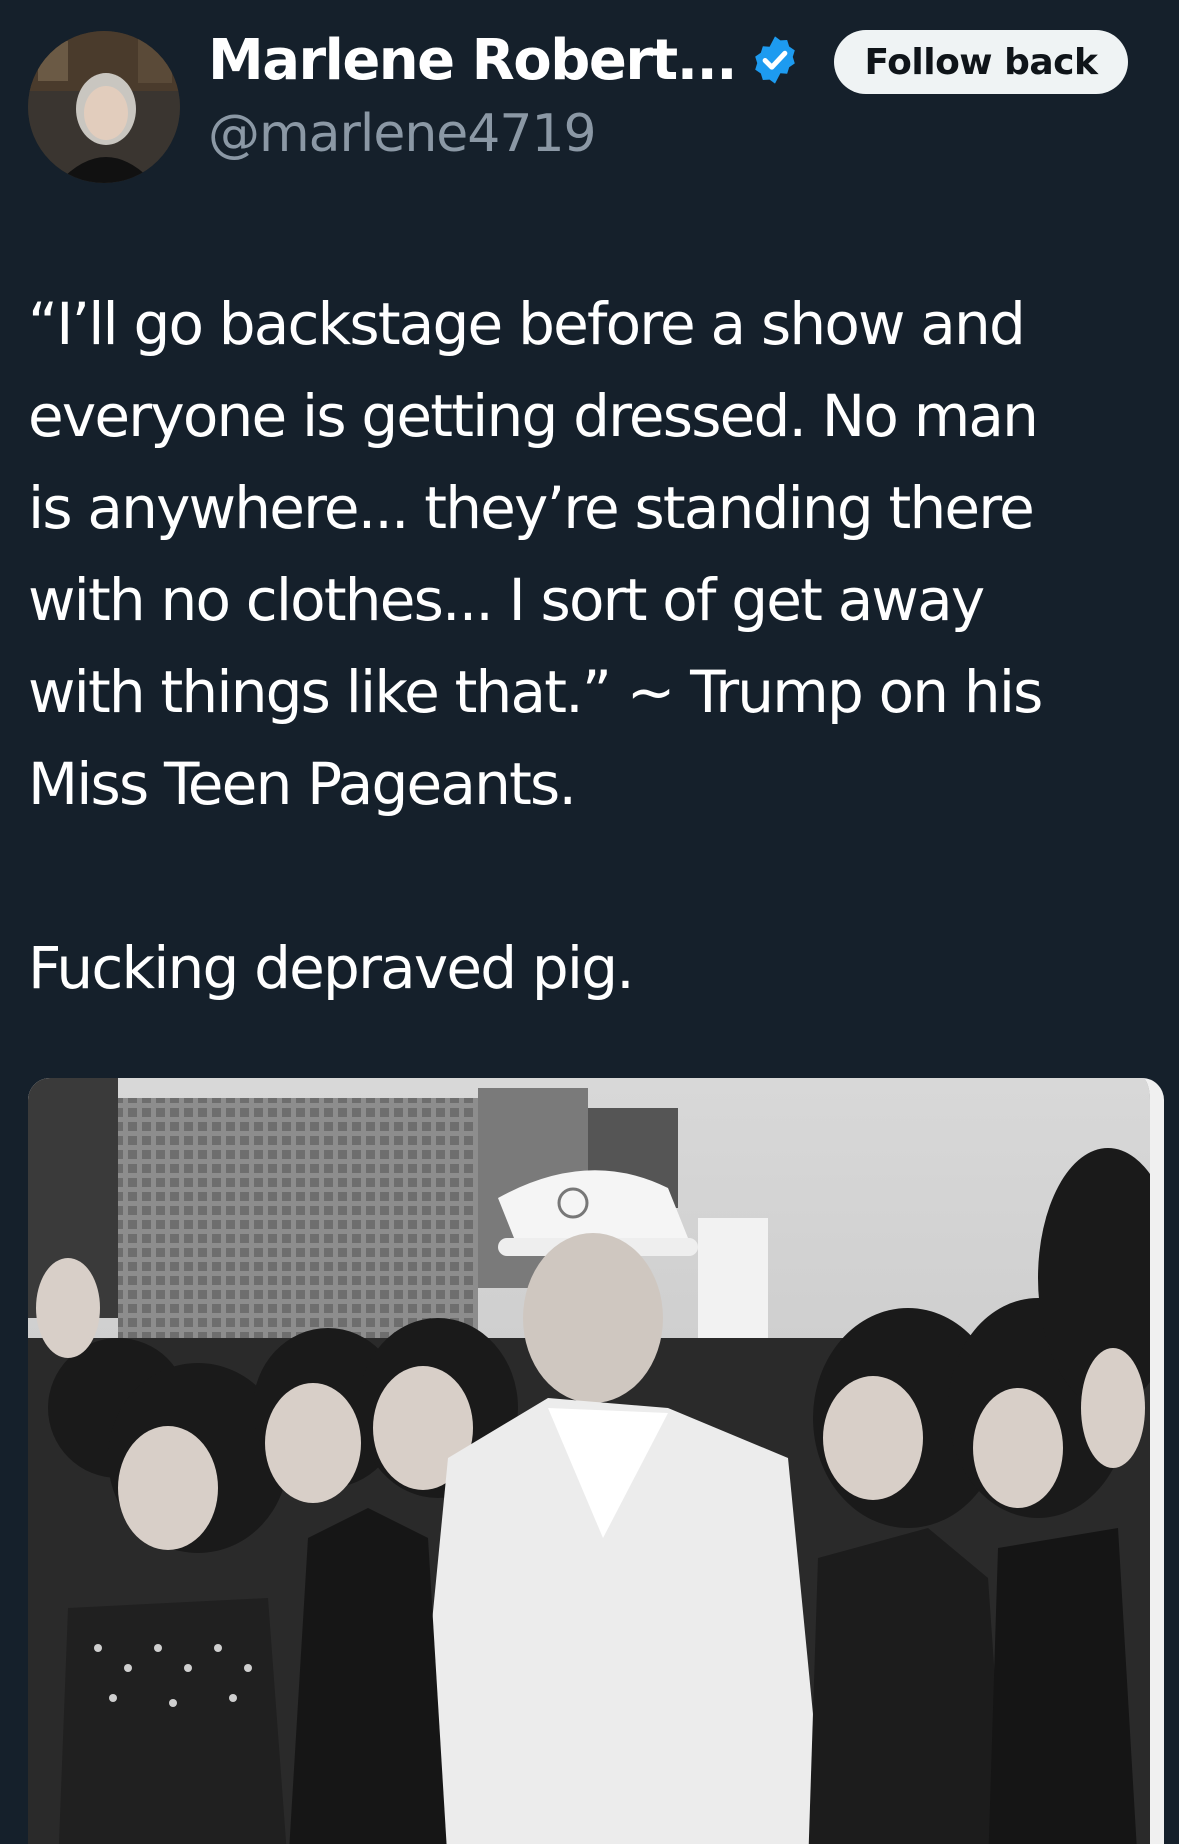  What do you see at coordinates (531, 508) in the screenshot?
I see `tweet-text-line: is anywhere... they’re standing there` at bounding box center [531, 508].